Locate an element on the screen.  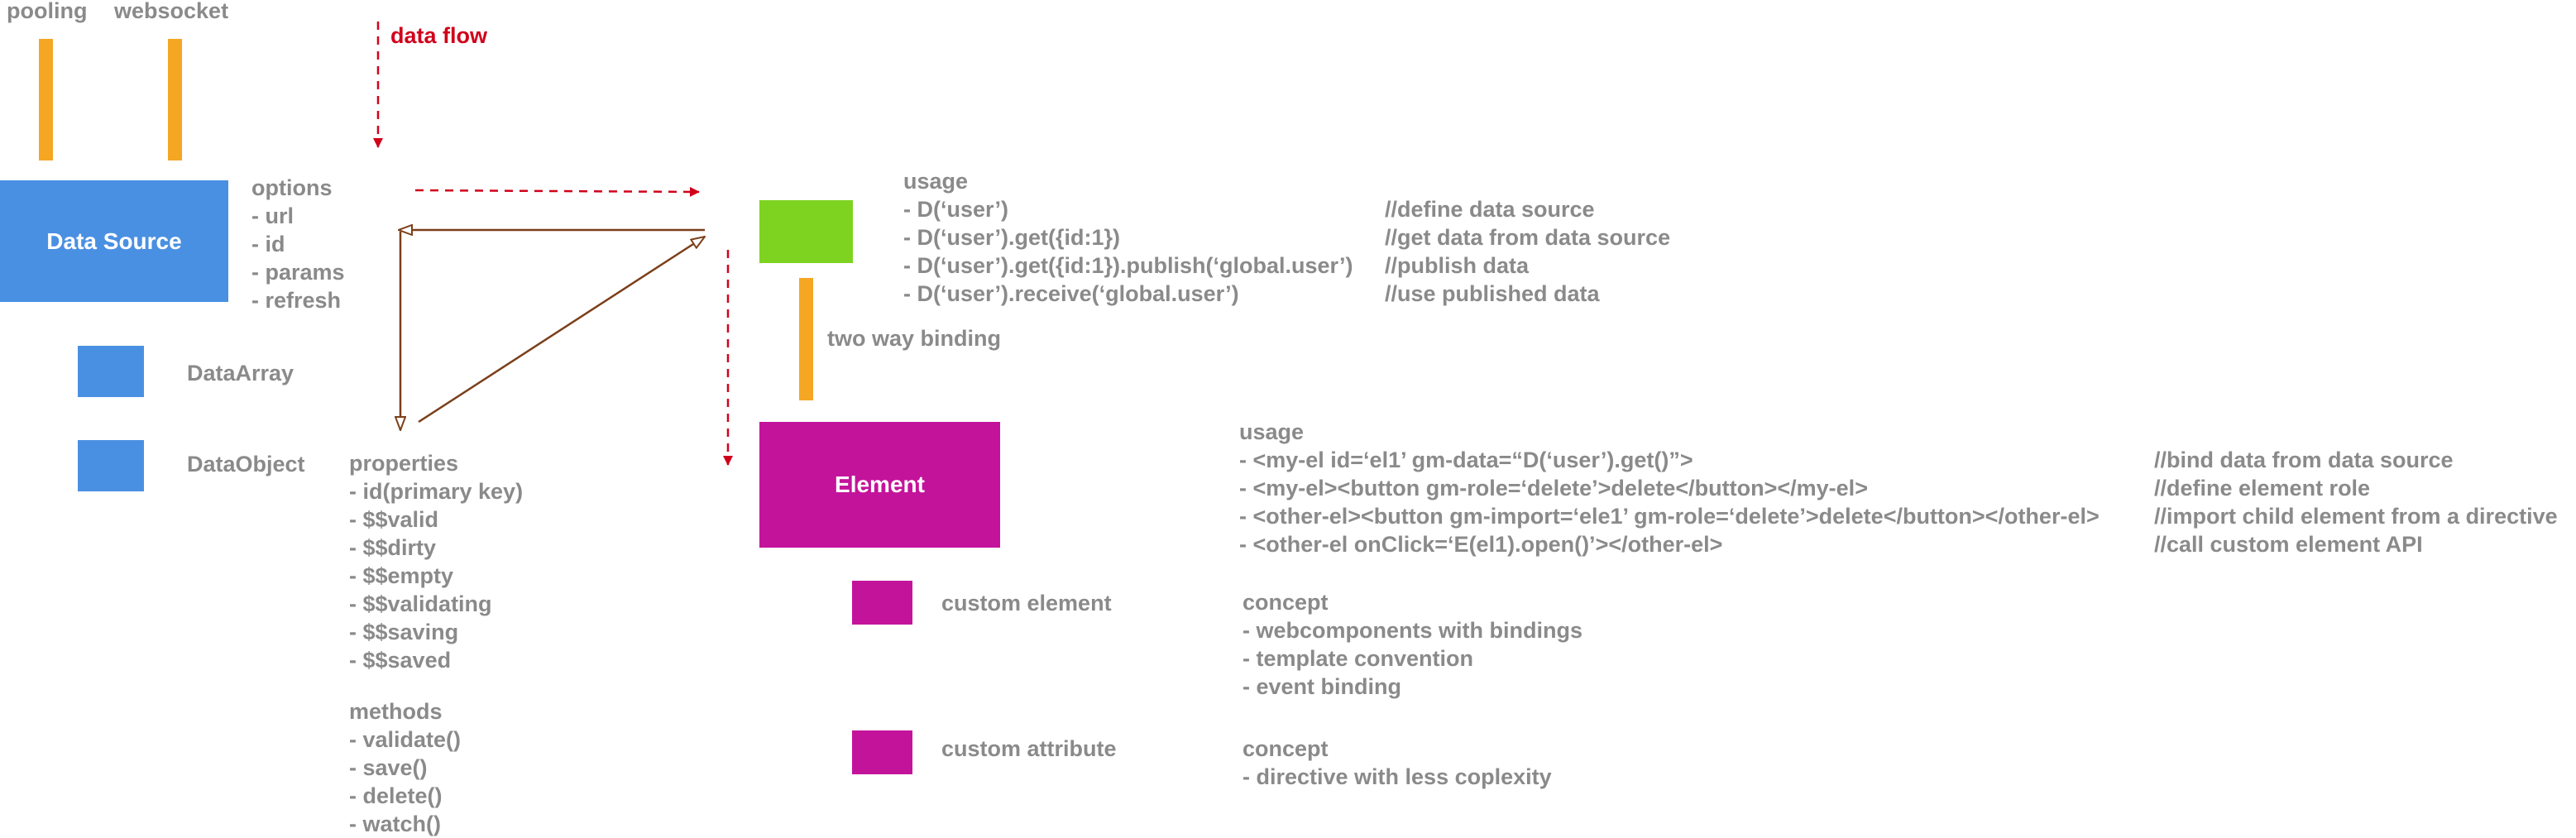
element-usage-title: usage is located at coordinates (1272, 431).